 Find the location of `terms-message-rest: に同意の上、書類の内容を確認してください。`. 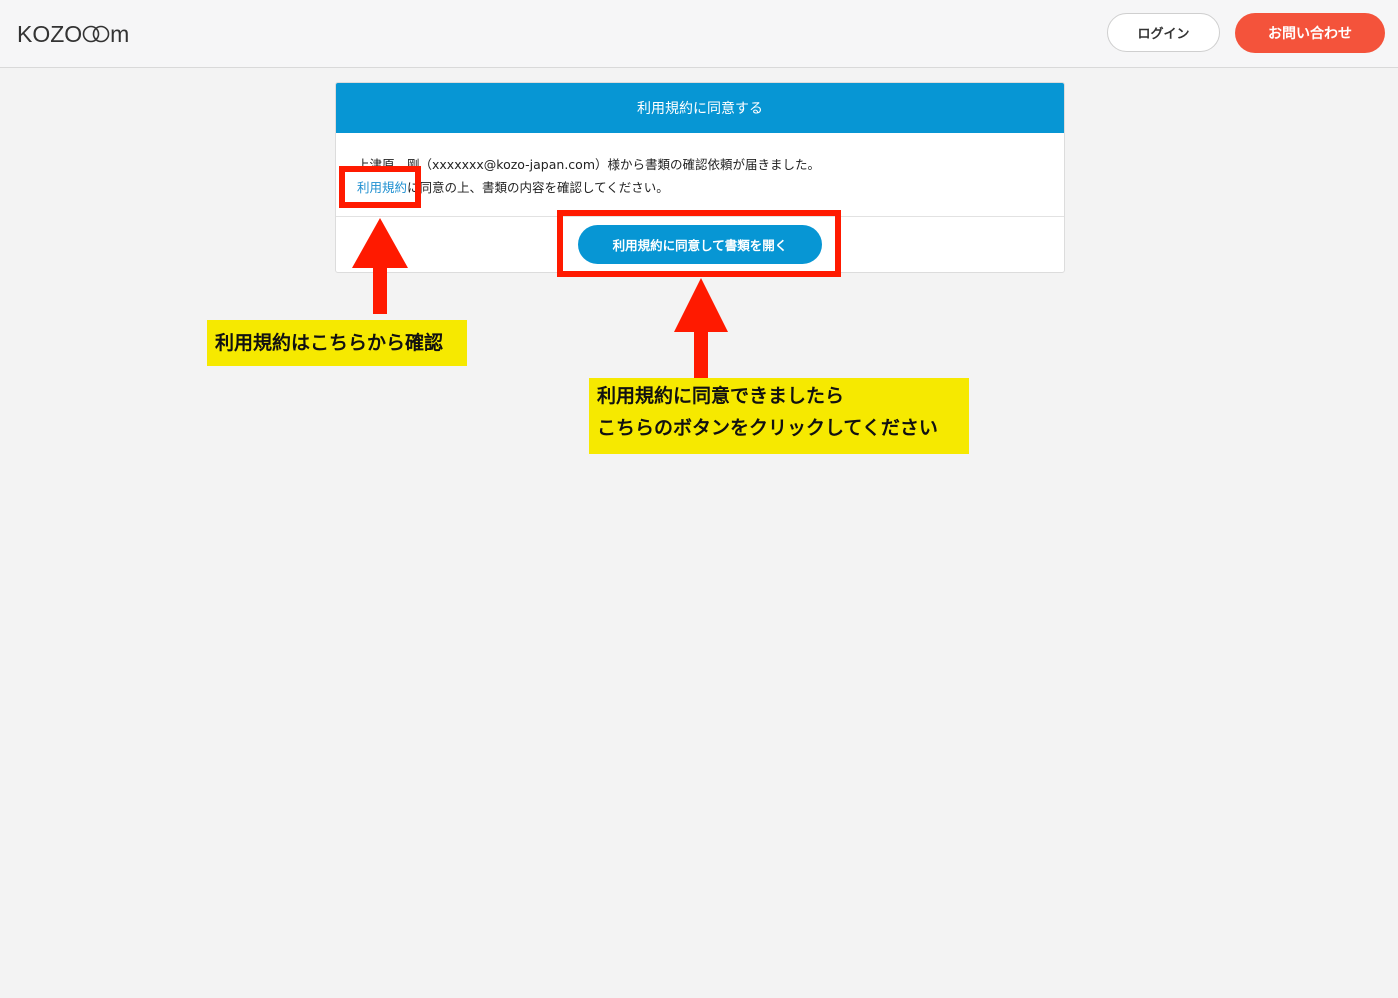

terms-message-rest: に同意の上、書類の内容を確認してください。 is located at coordinates (538, 187).